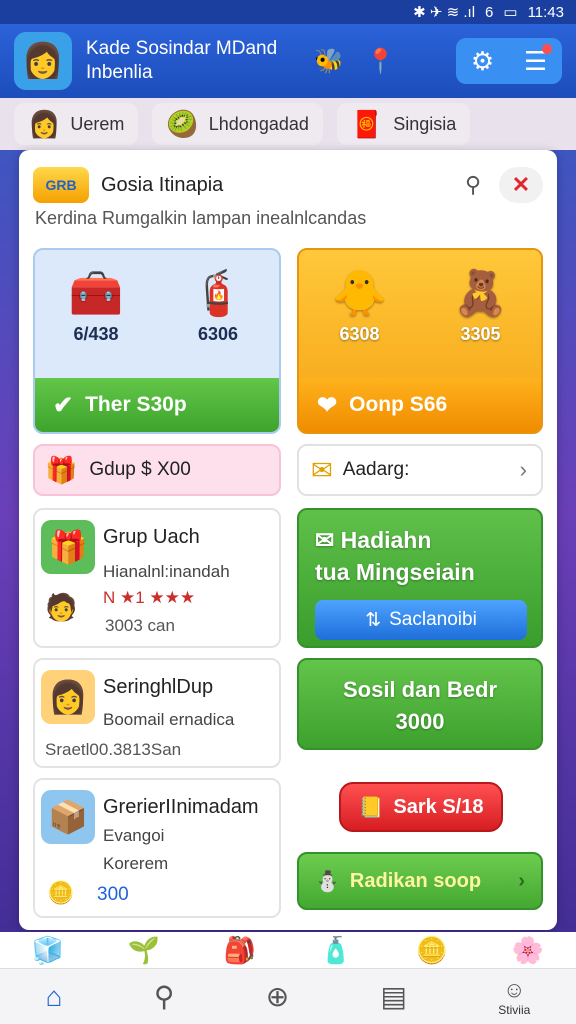 This screenshot has width=576, height=1024. Describe the element at coordinates (182, 48) in the screenshot. I see `app-title-line1: Kade Sosindar MDand` at that location.